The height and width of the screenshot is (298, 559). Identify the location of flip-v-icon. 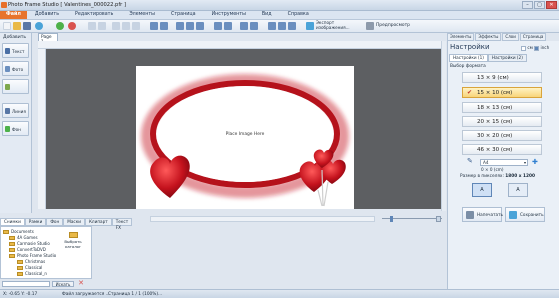
(228, 26).